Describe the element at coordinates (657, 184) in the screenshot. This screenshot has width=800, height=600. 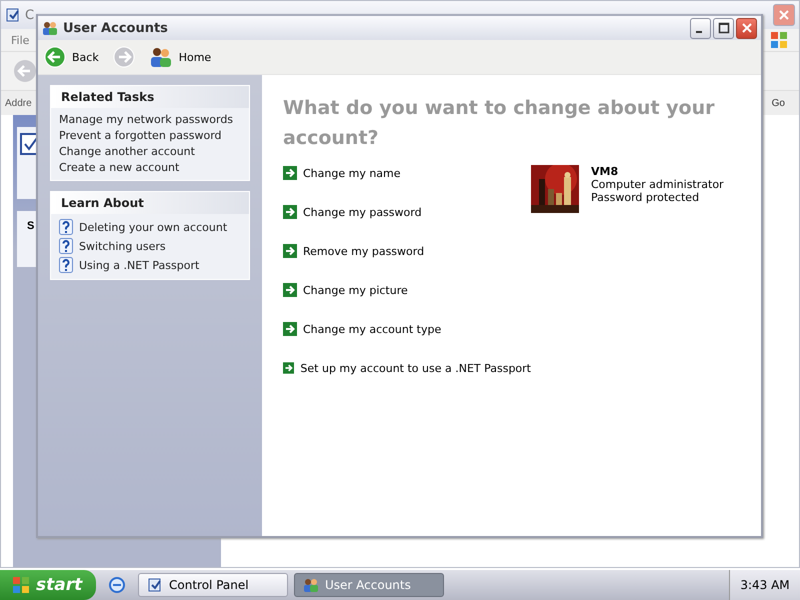
I see `account-type: Computer administrator` at that location.